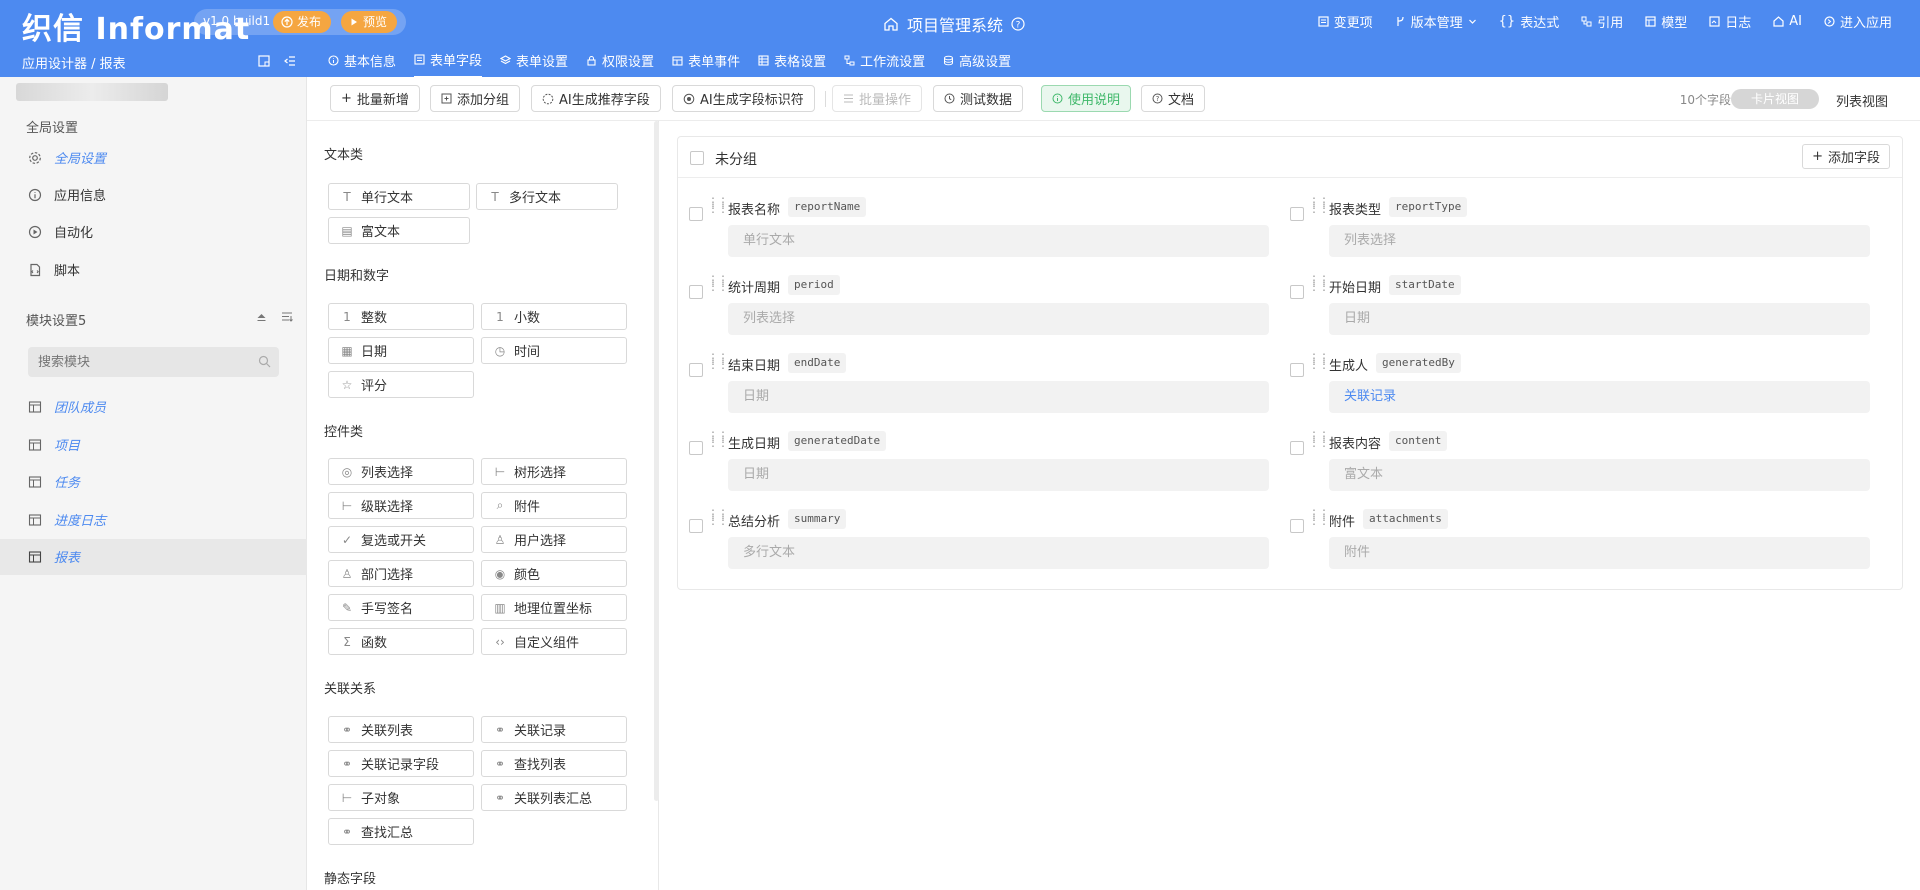 This screenshot has height=890, width=1920. Describe the element at coordinates (401, 384) in the screenshot. I see `palette-item-rating: ☆ 评分` at that location.